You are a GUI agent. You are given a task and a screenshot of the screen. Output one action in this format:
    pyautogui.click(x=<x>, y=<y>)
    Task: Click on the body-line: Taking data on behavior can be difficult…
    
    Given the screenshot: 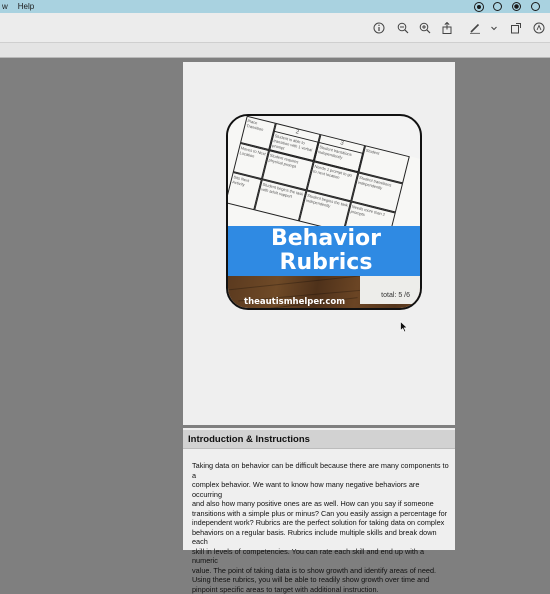 What is the action you would take?
    pyautogui.click(x=321, y=470)
    